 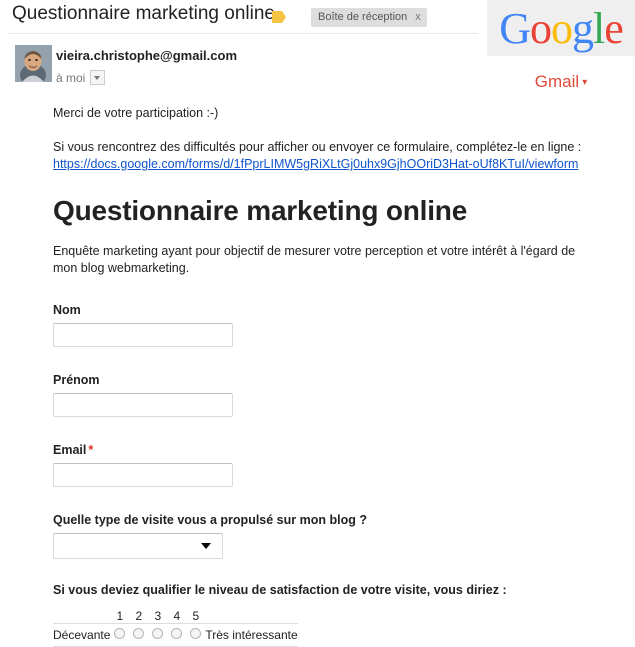 I want to click on rating-low-label: Décevante, so click(x=82, y=635).